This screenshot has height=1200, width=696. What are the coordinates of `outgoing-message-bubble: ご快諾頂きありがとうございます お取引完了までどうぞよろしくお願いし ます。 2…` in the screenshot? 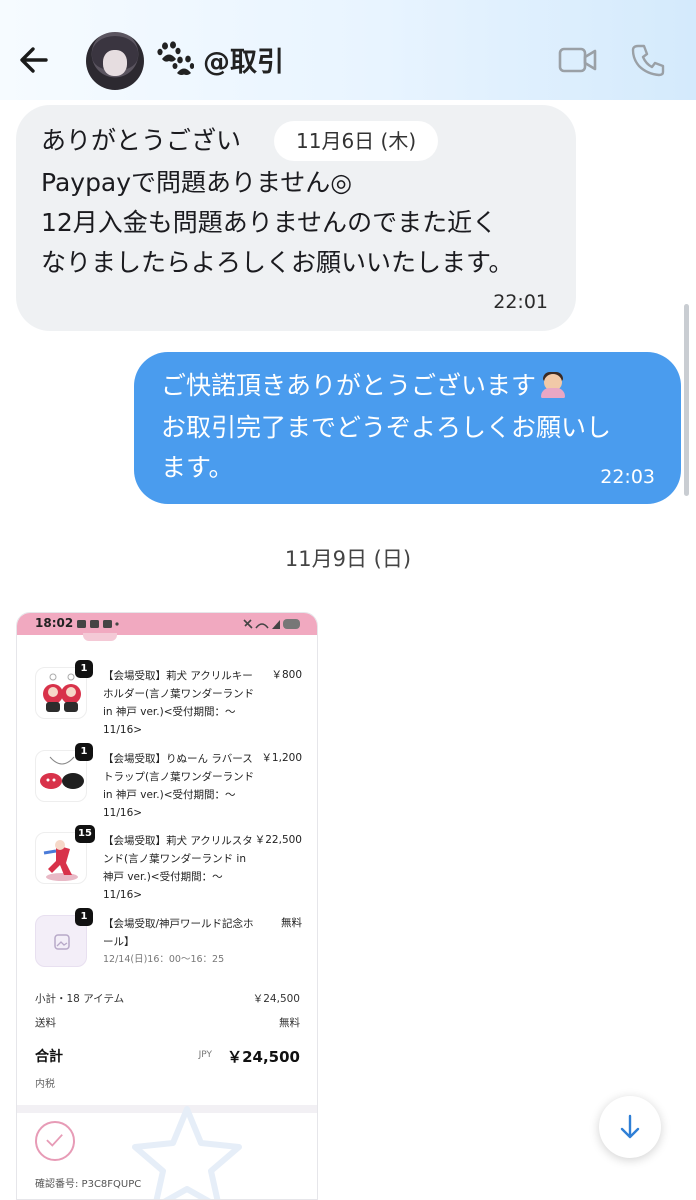 It's located at (407, 428).